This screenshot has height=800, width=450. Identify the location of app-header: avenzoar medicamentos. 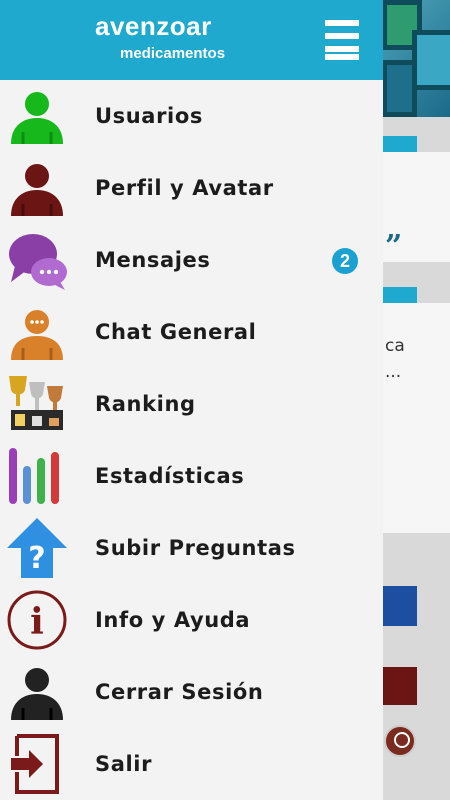
(191, 40).